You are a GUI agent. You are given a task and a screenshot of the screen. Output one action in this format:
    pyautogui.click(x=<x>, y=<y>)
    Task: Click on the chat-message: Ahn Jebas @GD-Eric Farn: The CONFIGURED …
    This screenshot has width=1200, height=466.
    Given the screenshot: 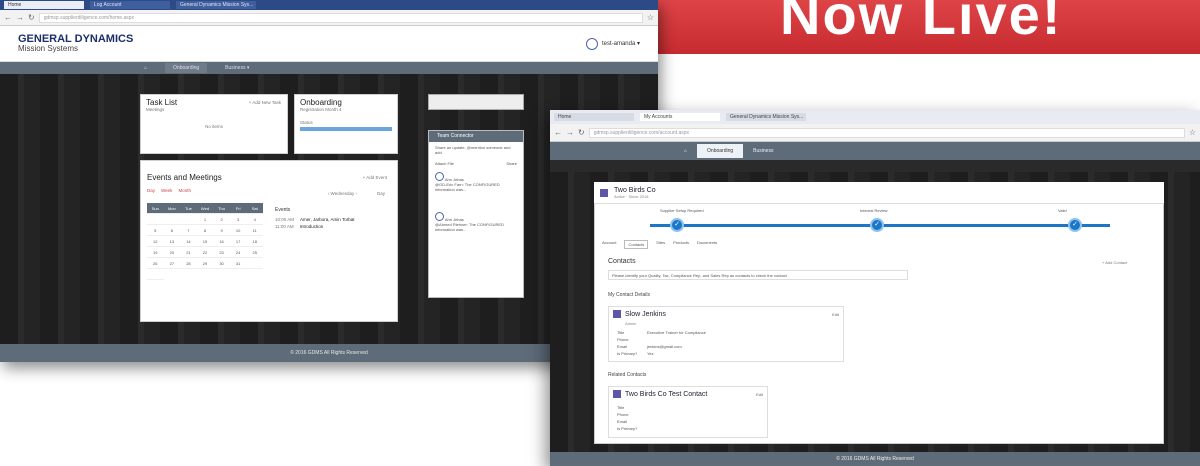 What is the action you would take?
    pyautogui.click(x=476, y=182)
    